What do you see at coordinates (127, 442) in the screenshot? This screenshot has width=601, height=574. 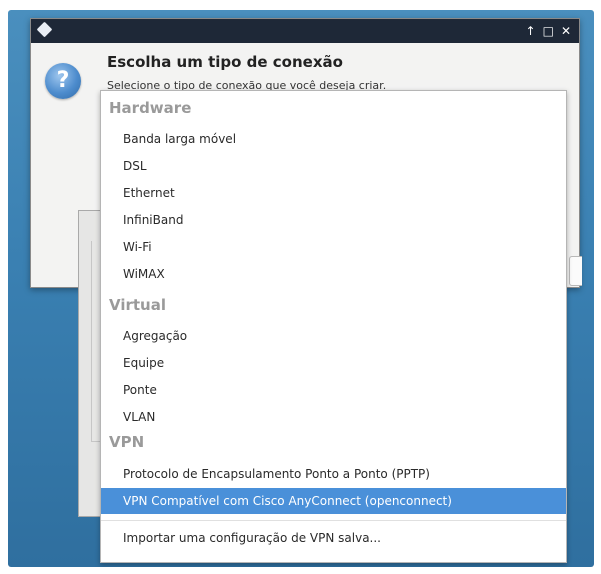 I see `menu-header-vpn: VPN` at bounding box center [127, 442].